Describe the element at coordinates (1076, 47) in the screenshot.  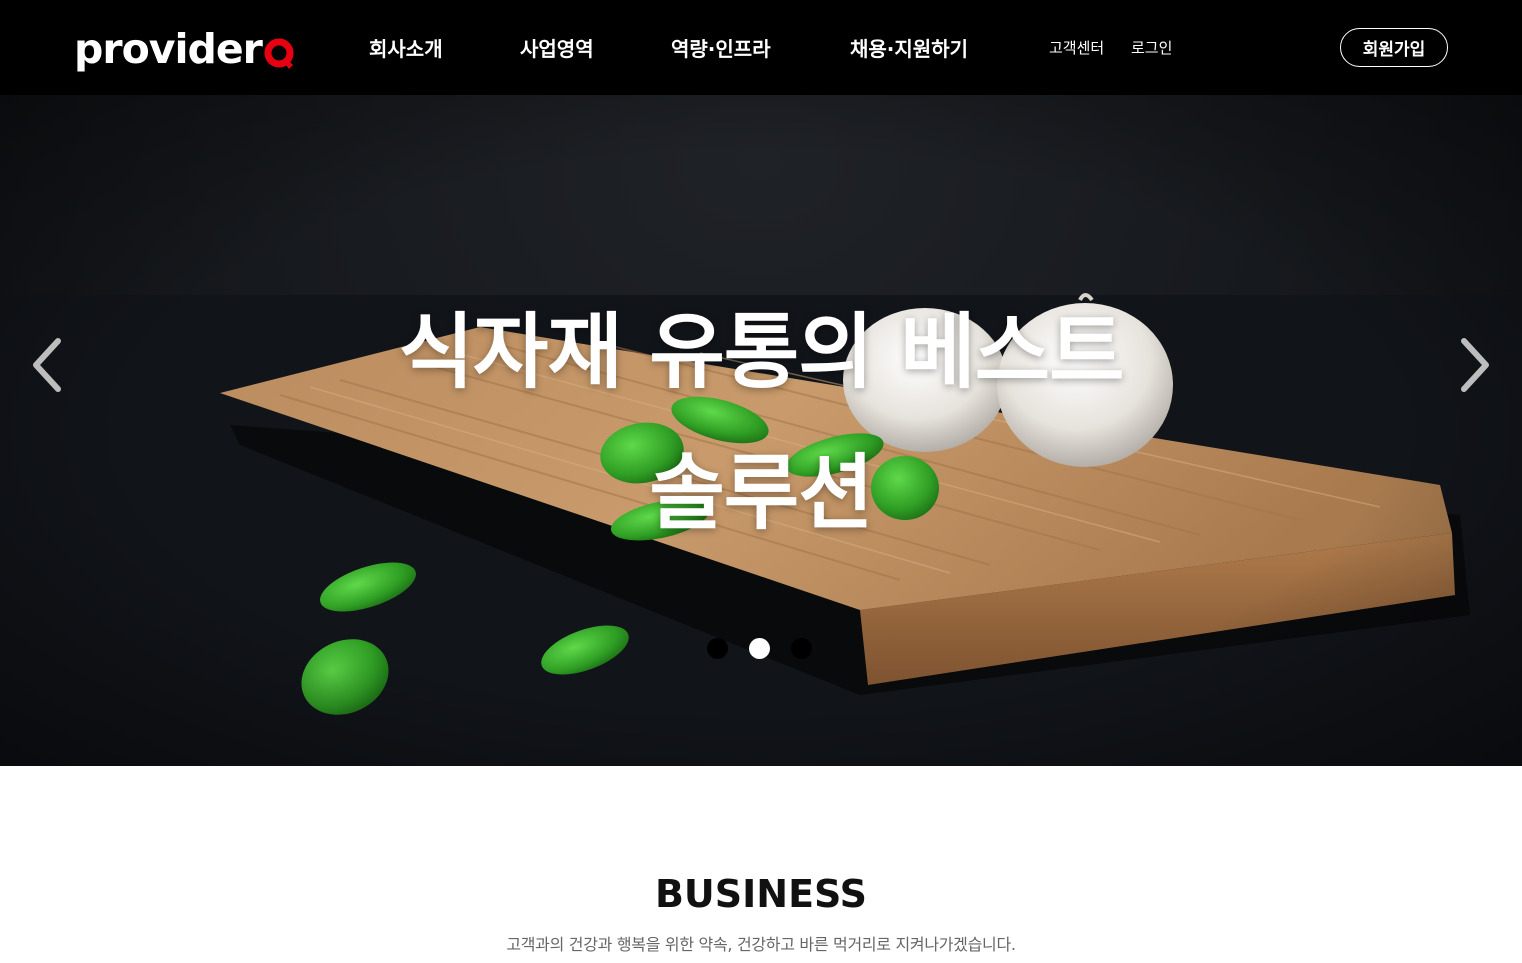
I see `customer-center-link: 고객센터` at that location.